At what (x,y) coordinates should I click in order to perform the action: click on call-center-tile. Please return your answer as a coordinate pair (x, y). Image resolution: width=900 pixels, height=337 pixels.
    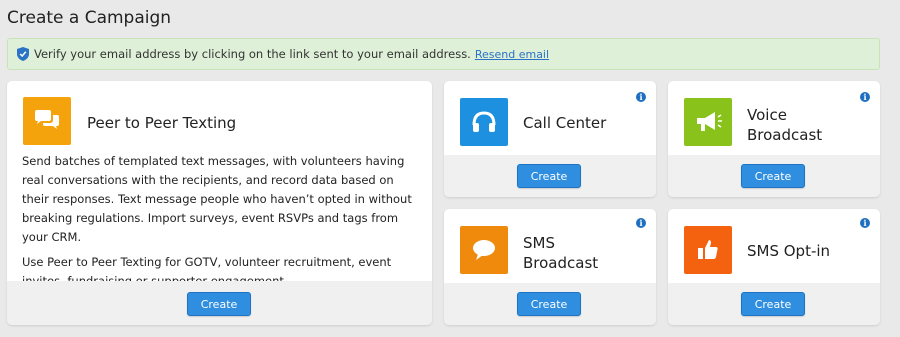
    Looking at the image, I should click on (484, 122).